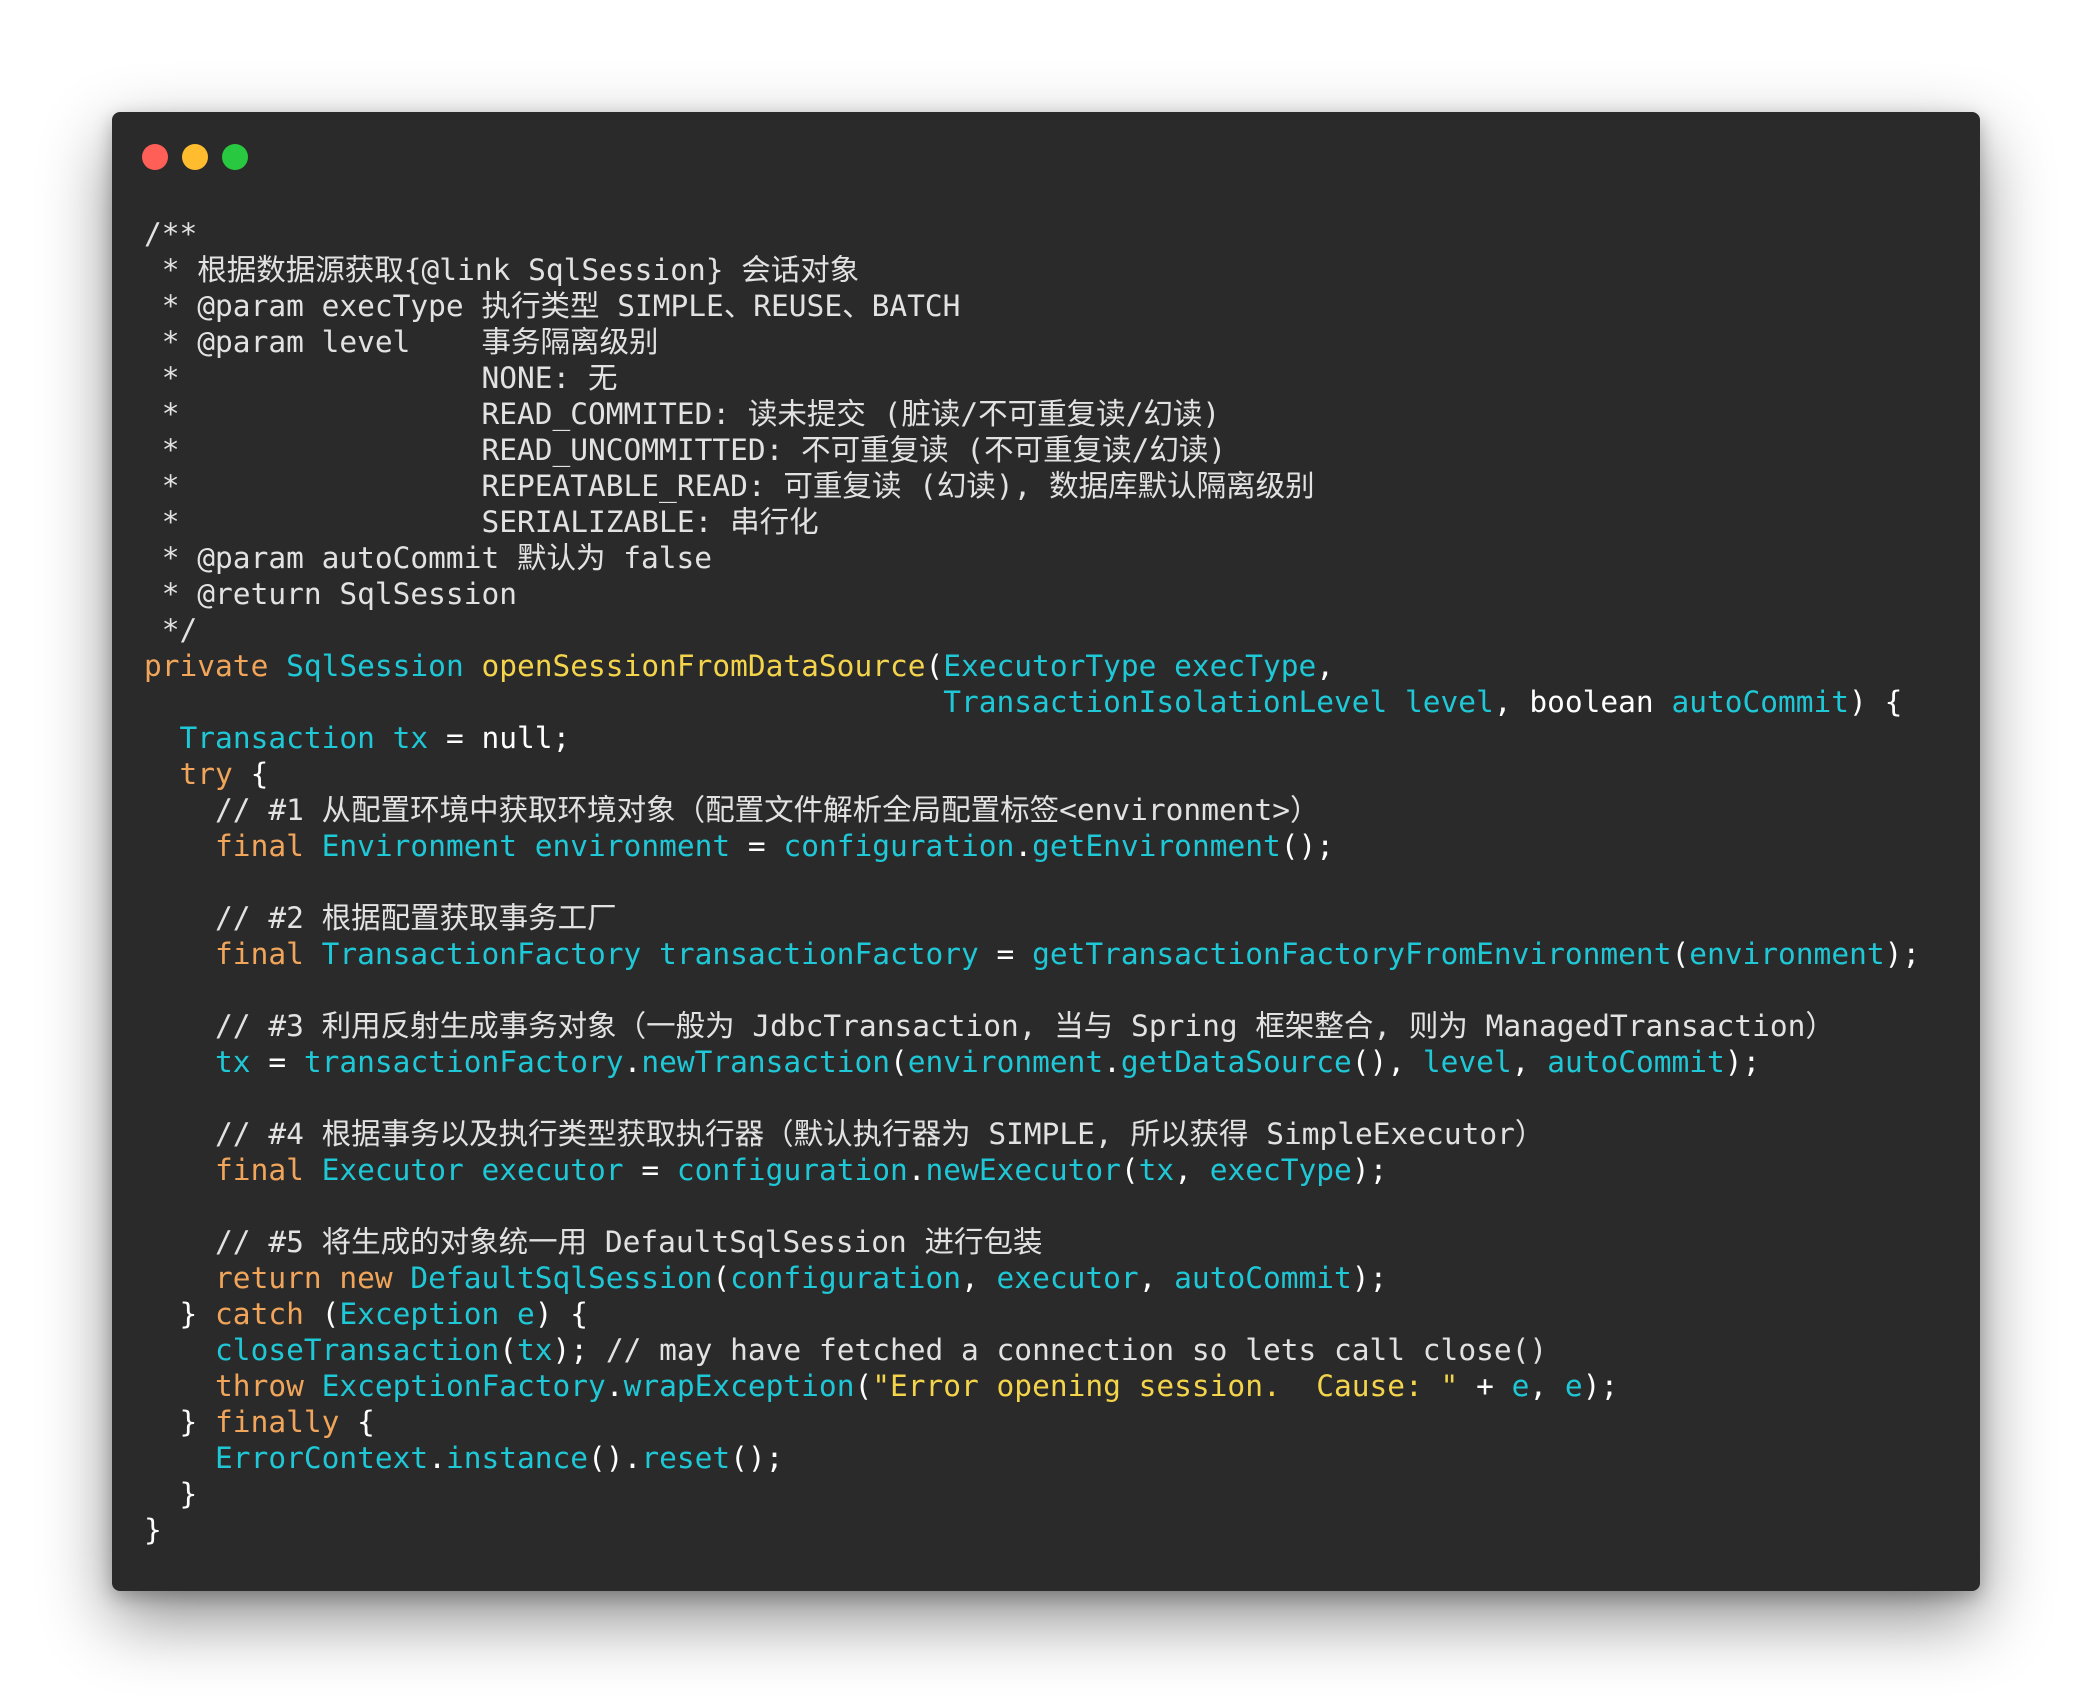 The image size is (2092, 1704). I want to click on code-line: } finally {, so click(1032, 1422).